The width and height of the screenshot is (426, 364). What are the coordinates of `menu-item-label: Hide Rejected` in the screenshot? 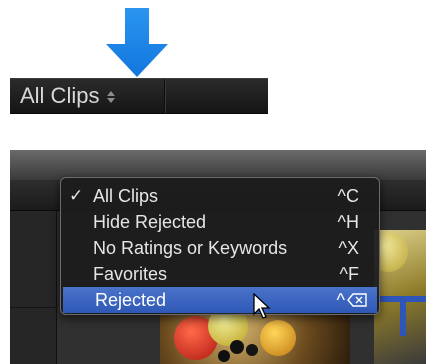 It's located at (150, 221).